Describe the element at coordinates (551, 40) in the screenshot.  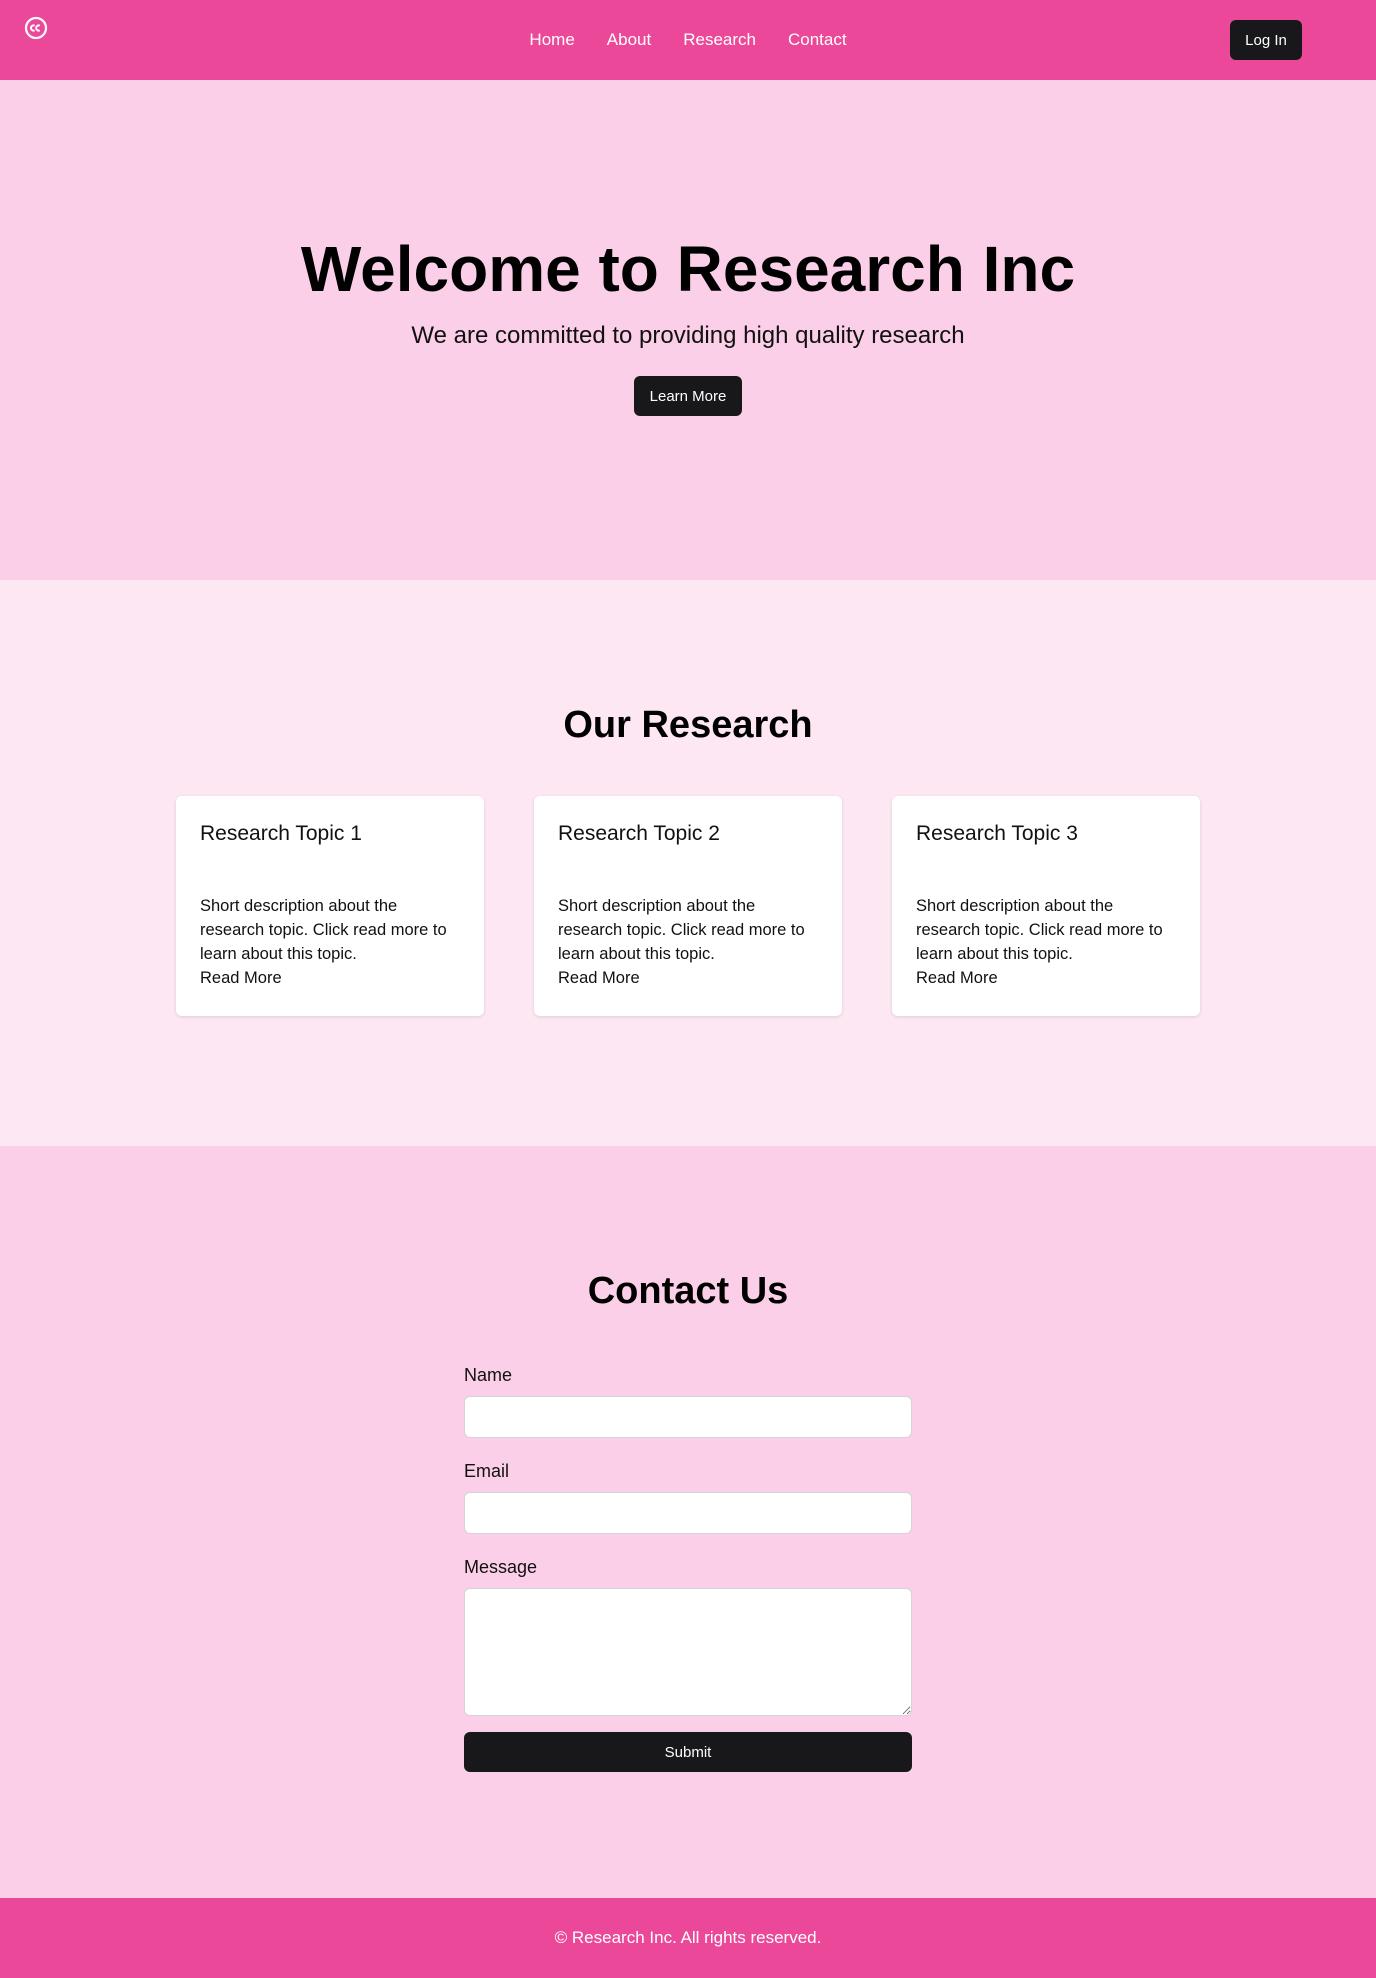
I see `nav-link-home: Home` at that location.